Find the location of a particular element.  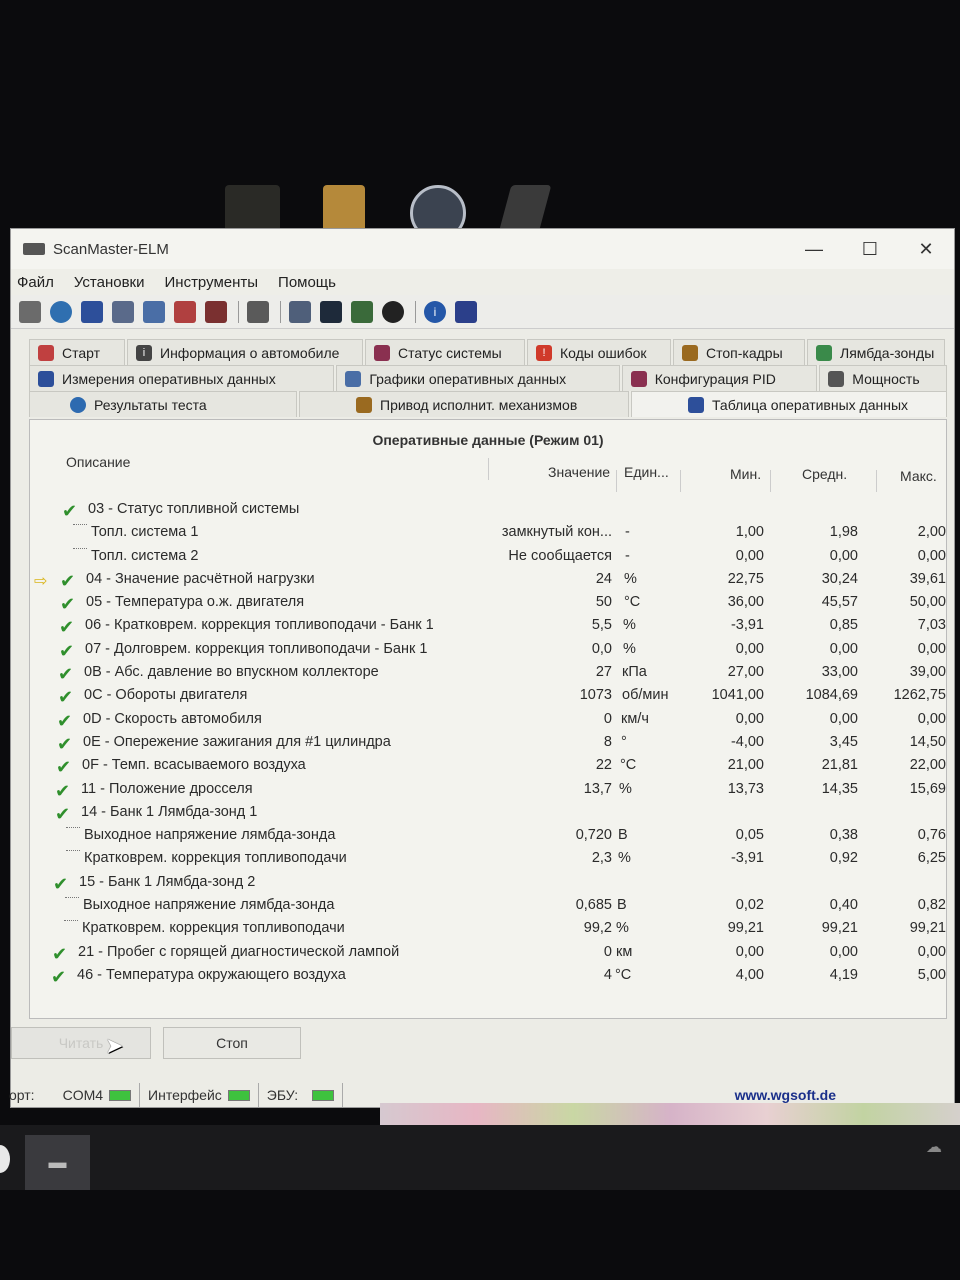

desktop-folder-icon is located at coordinates (344, 209).